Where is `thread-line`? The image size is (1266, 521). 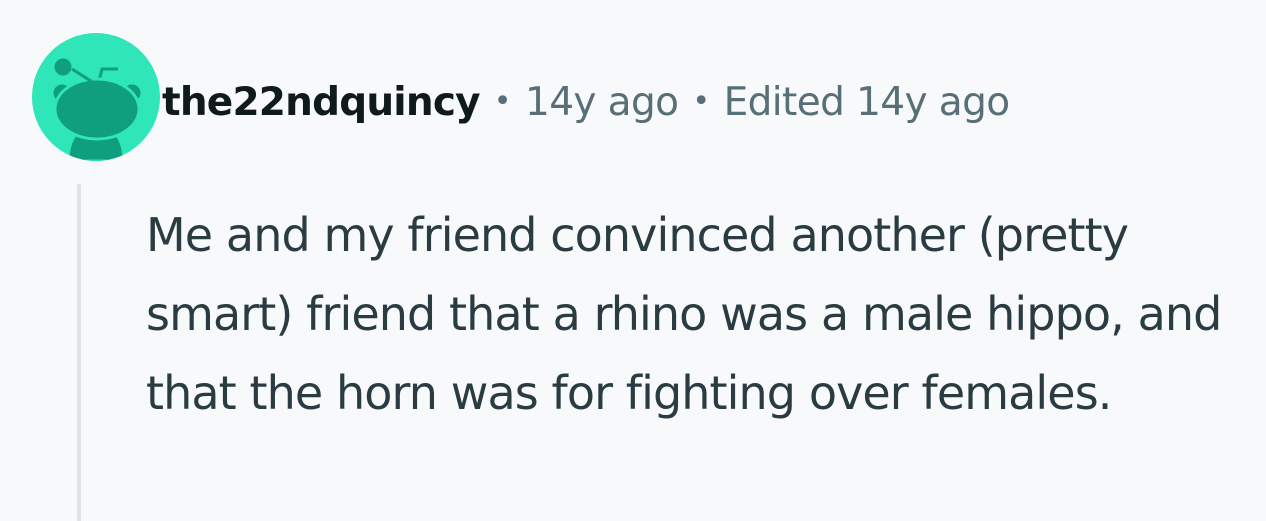 thread-line is located at coordinates (79, 352).